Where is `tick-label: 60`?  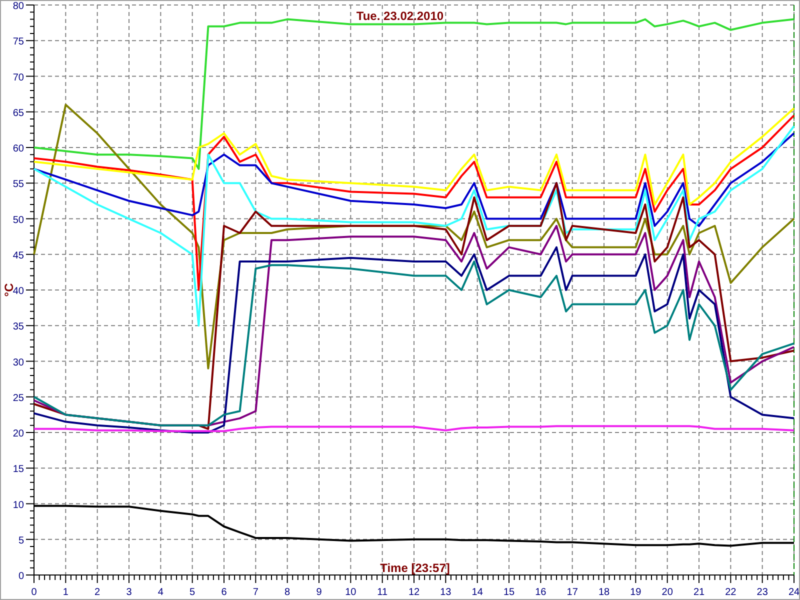 tick-label: 60 is located at coordinates (18, 149).